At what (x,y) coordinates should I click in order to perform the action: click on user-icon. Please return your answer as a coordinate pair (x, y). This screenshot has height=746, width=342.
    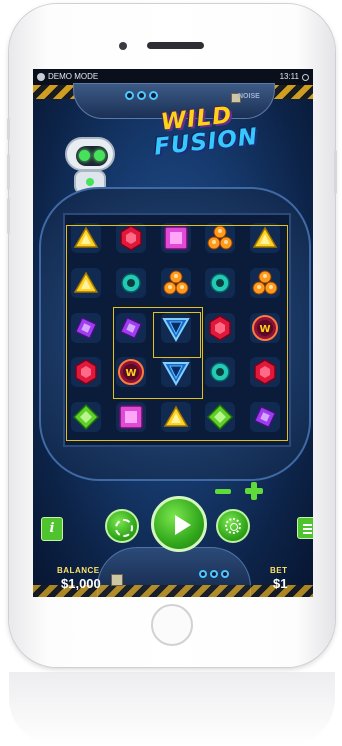
    Looking at the image, I should click on (41, 77).